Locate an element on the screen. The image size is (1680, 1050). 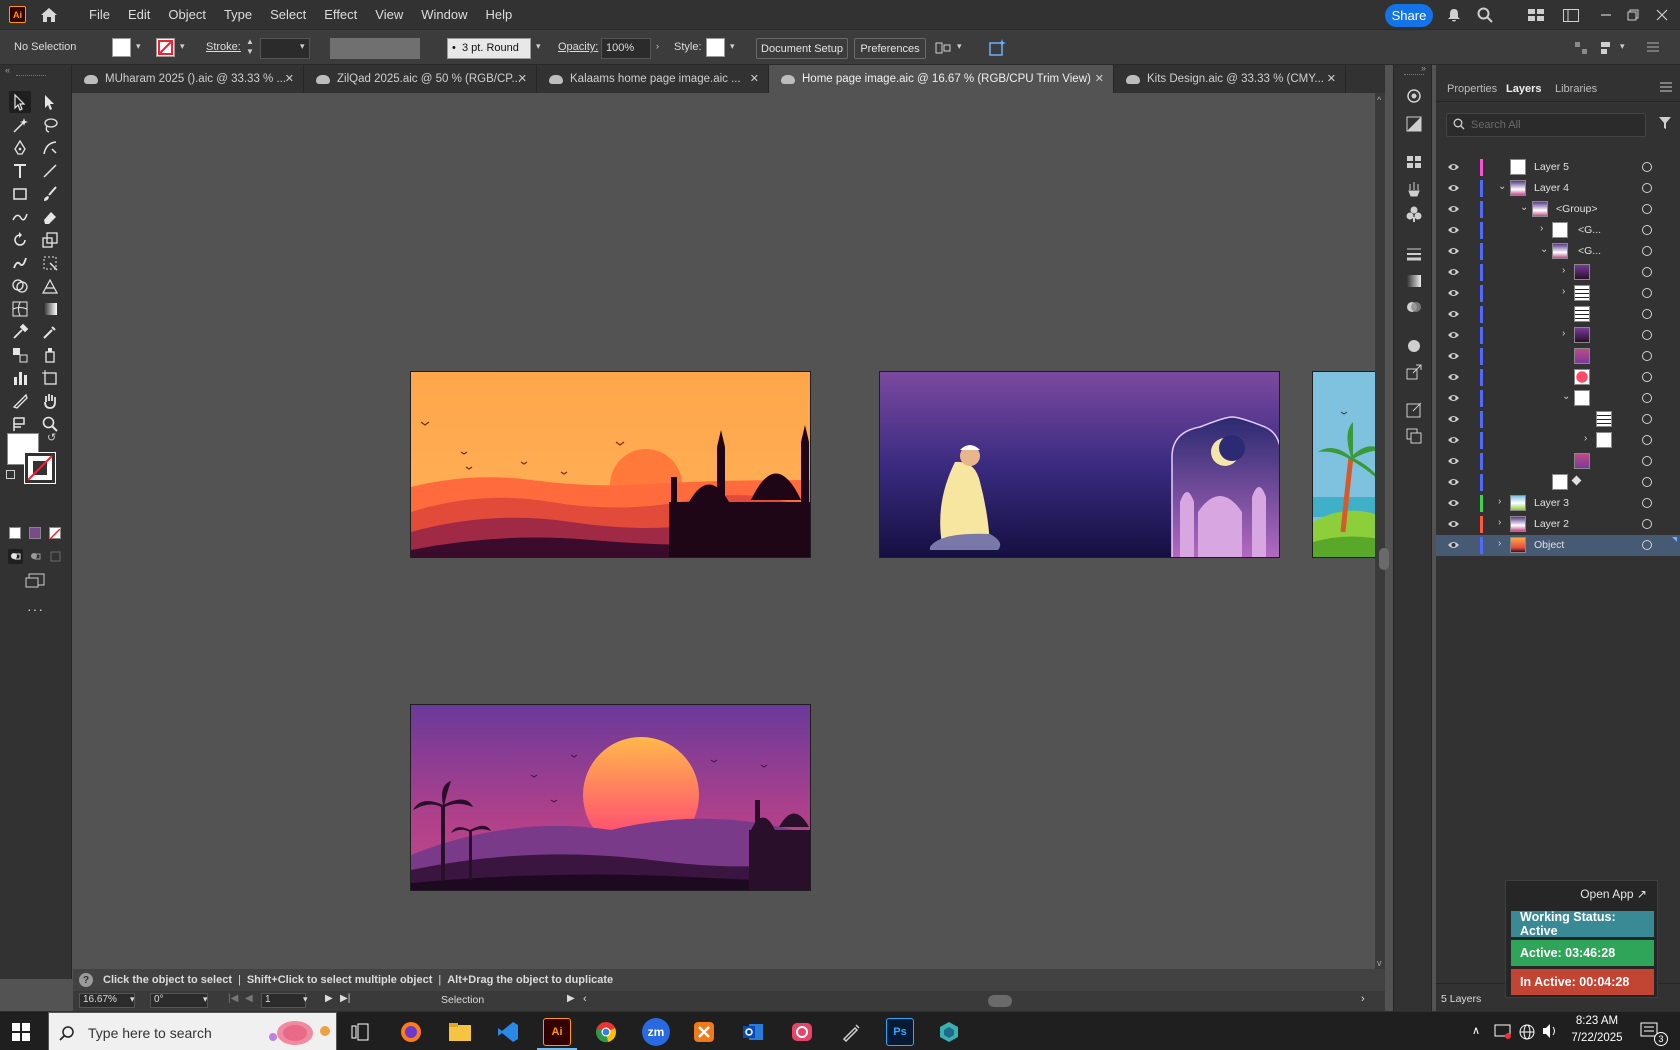
collapse-chevron-icon: ⌄ is located at coordinates (1566, 396).